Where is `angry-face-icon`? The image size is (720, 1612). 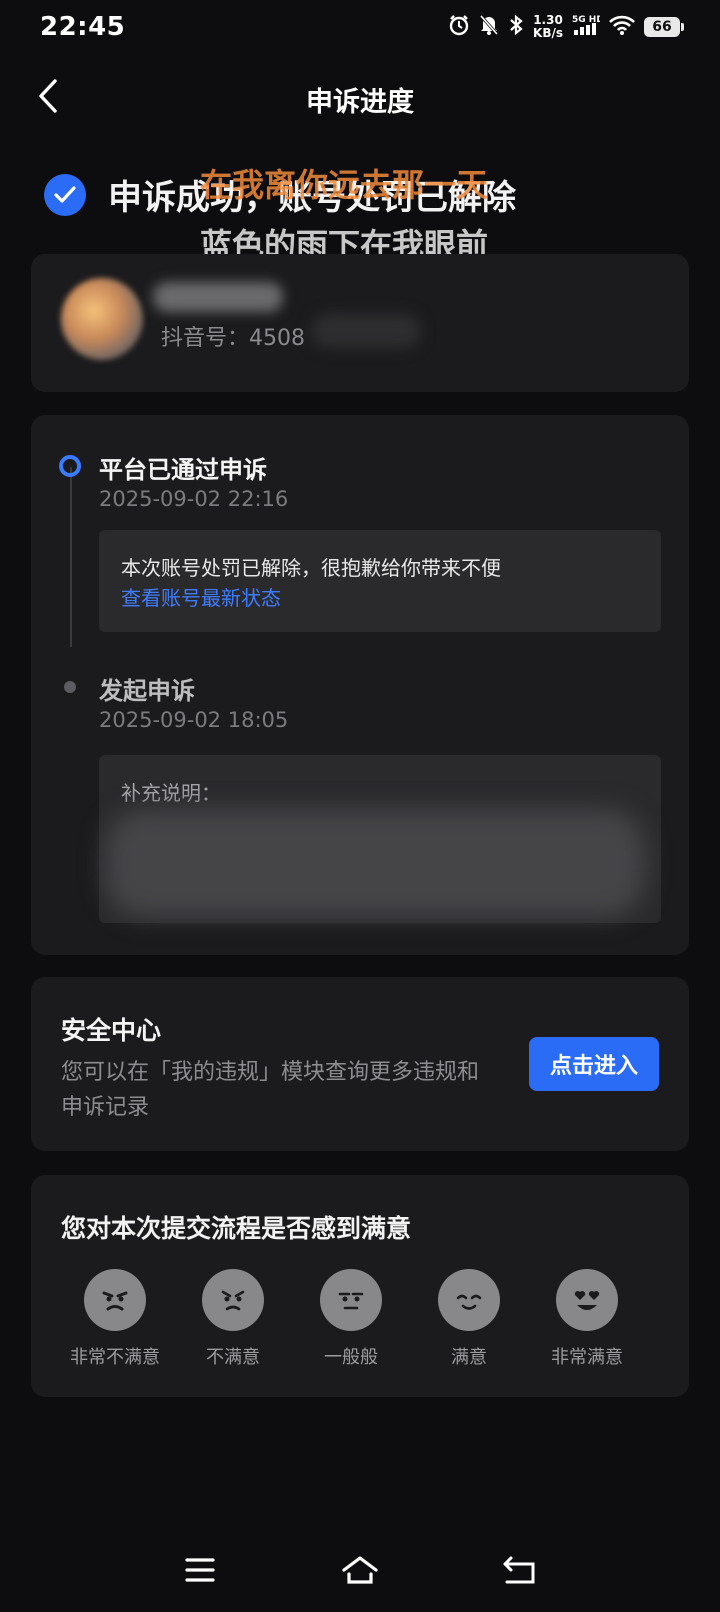
angry-face-icon is located at coordinates (115, 1300).